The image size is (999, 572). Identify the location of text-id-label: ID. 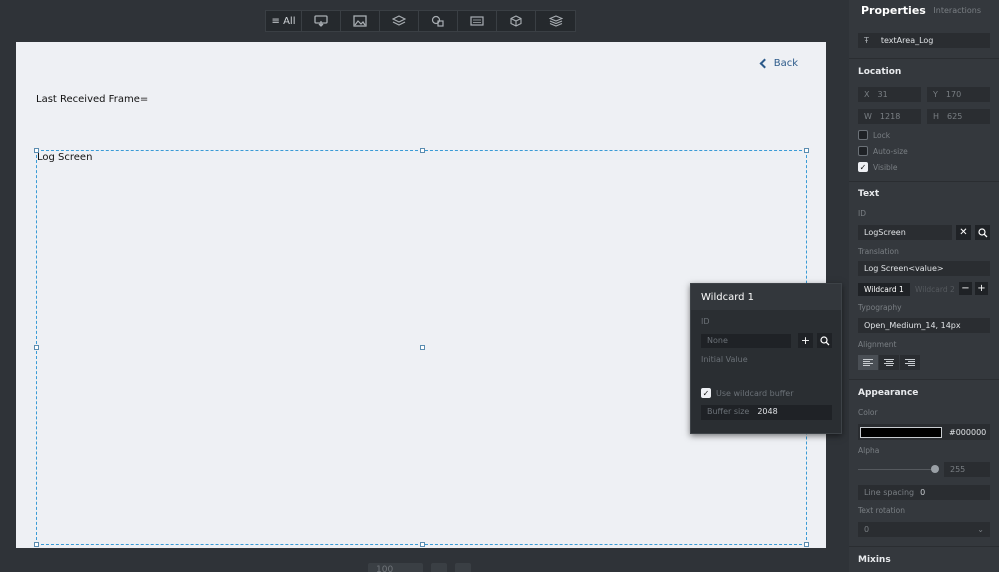
(862, 213).